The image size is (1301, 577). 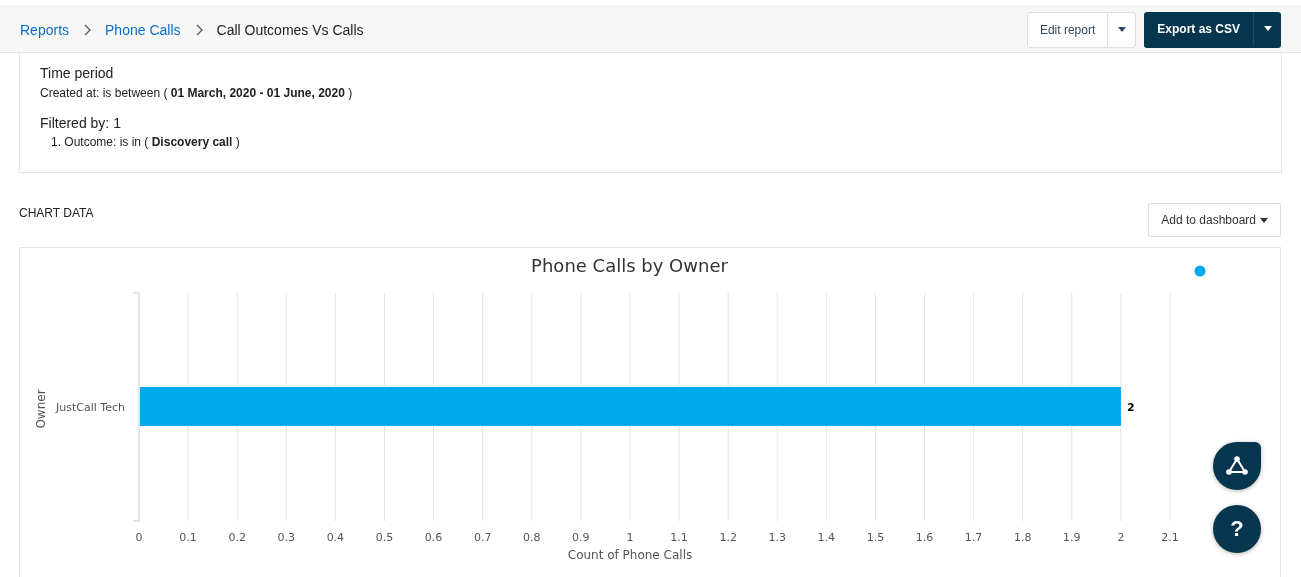 I want to click on tick-label: 1.7, so click(x=973, y=537).